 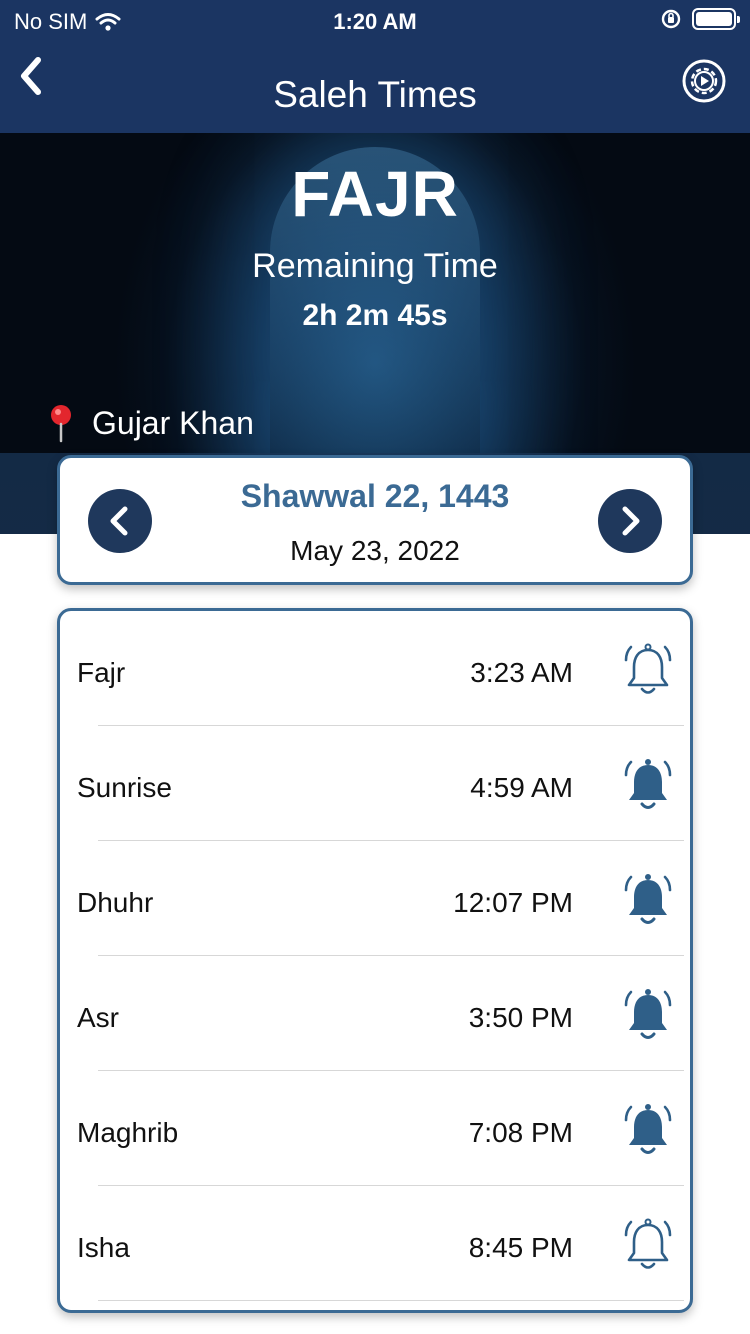 I want to click on map-pin-icon, so click(x=61, y=424).